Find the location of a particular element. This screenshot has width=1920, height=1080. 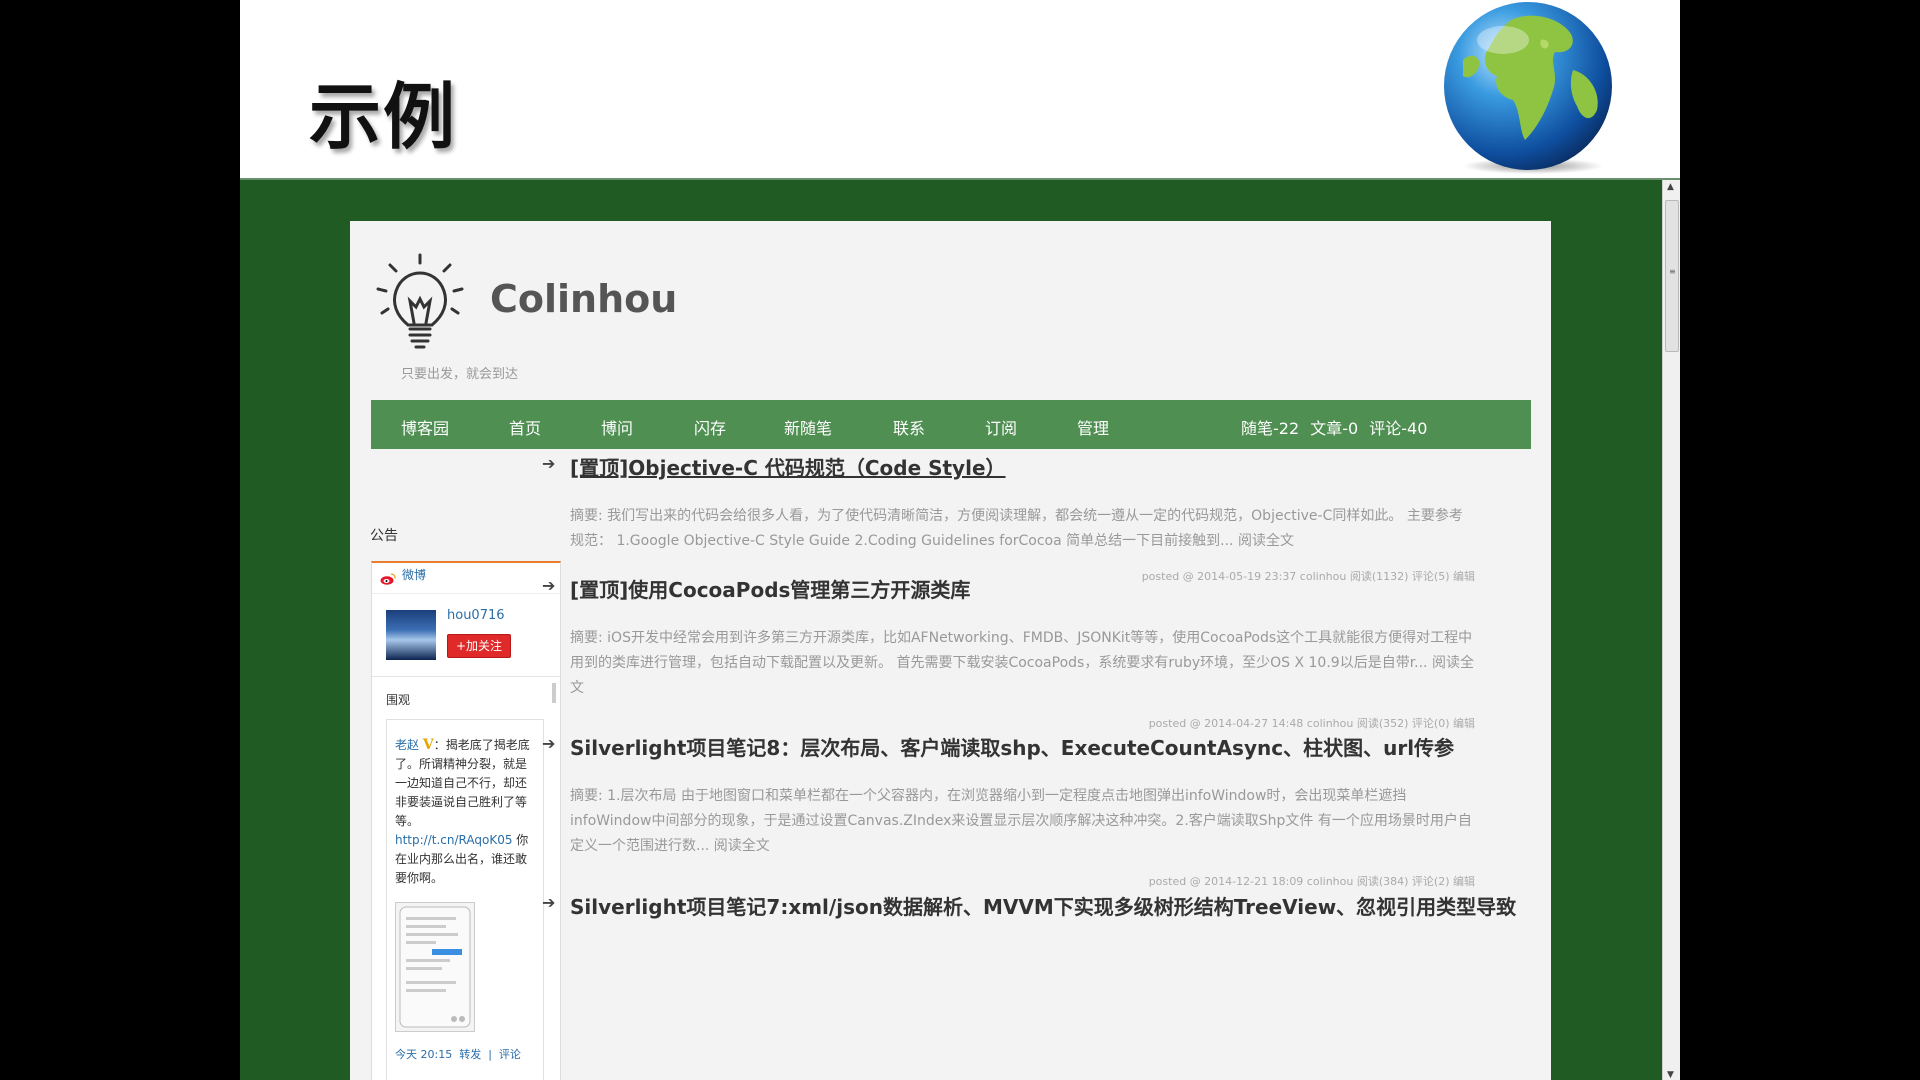

weibo-profile: hou0716 +加关注 is located at coordinates (466, 634).